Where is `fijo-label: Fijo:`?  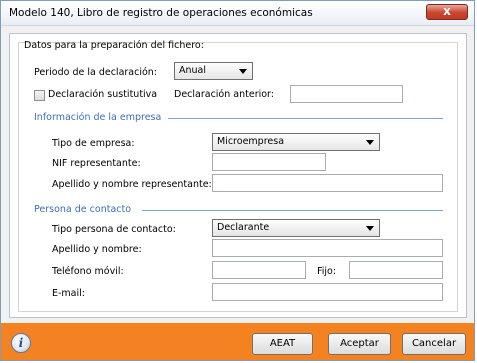
fijo-label: Fijo: is located at coordinates (327, 271).